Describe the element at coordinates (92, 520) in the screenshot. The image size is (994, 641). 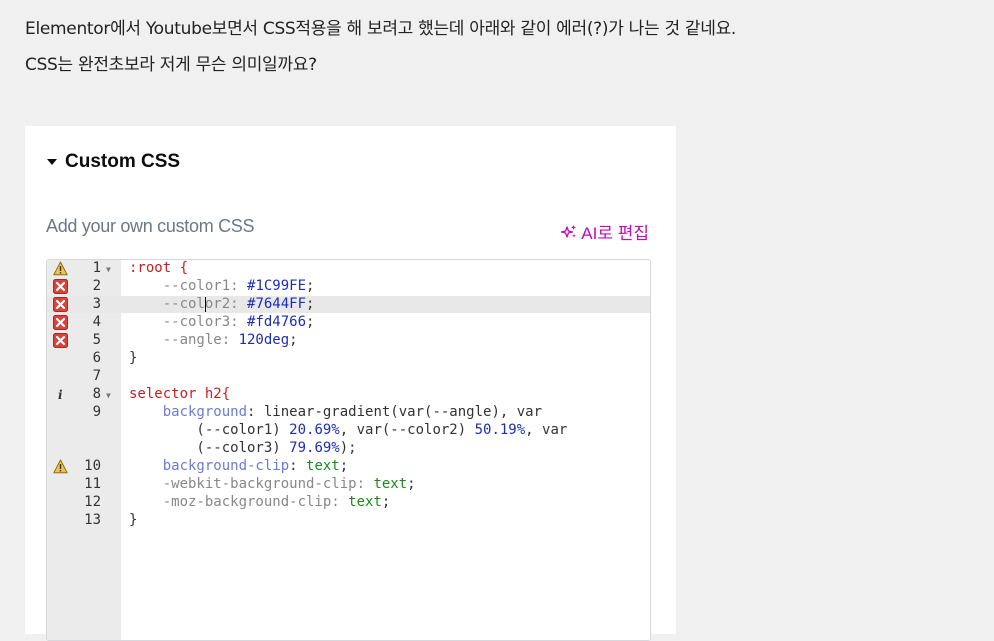
I see `line-number: 13` at that location.